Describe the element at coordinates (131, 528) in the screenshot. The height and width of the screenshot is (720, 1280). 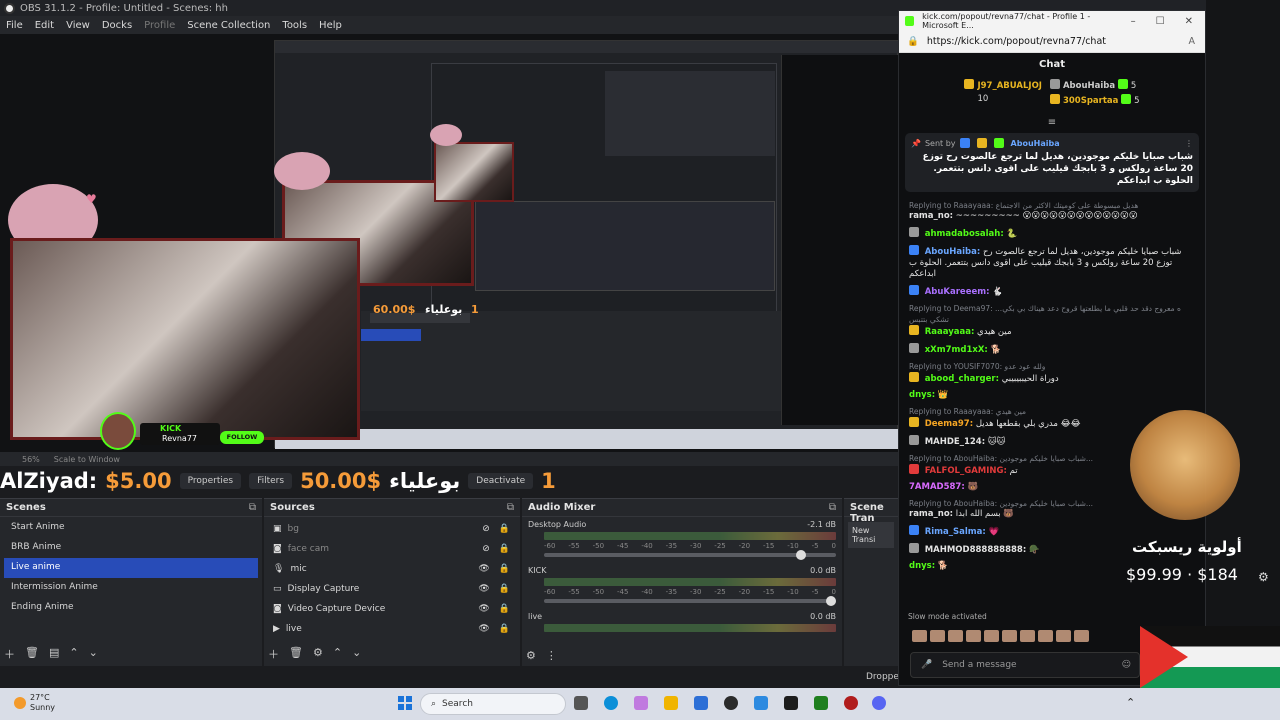
I see `scene-item: Start Anime` at that location.